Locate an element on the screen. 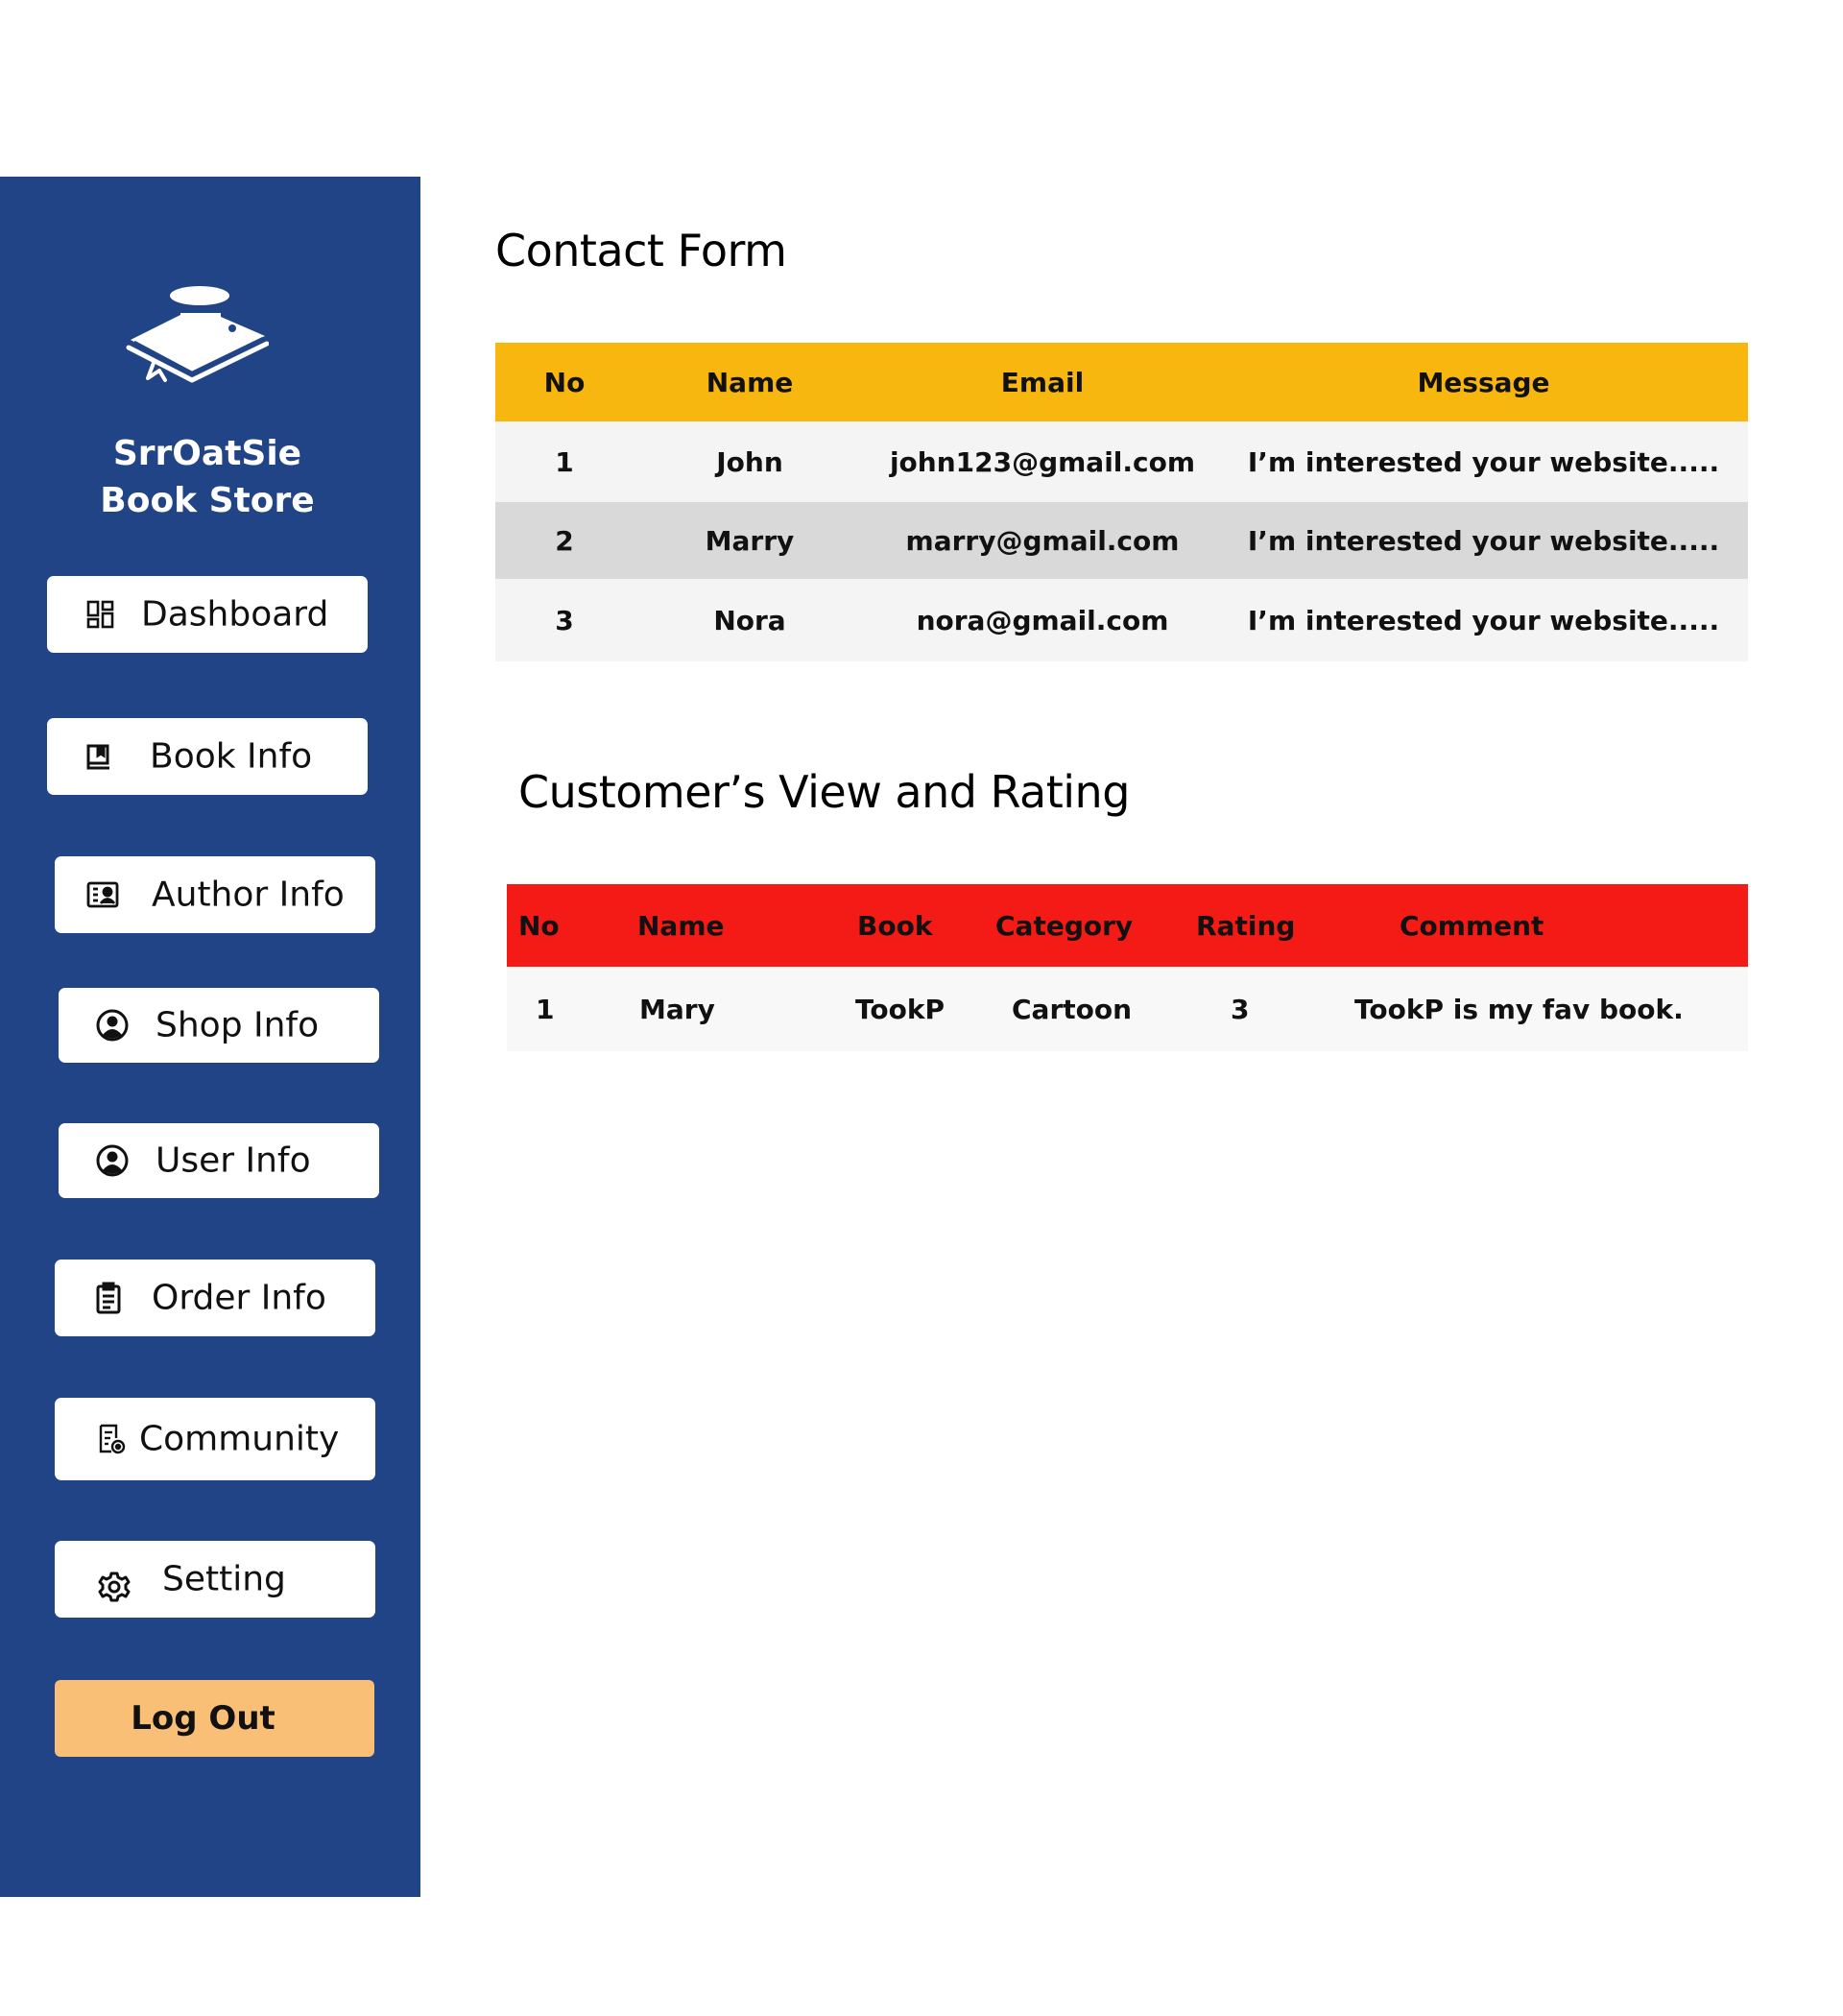 This screenshot has width=1843, height=2016. cell-name: John is located at coordinates (749, 461).